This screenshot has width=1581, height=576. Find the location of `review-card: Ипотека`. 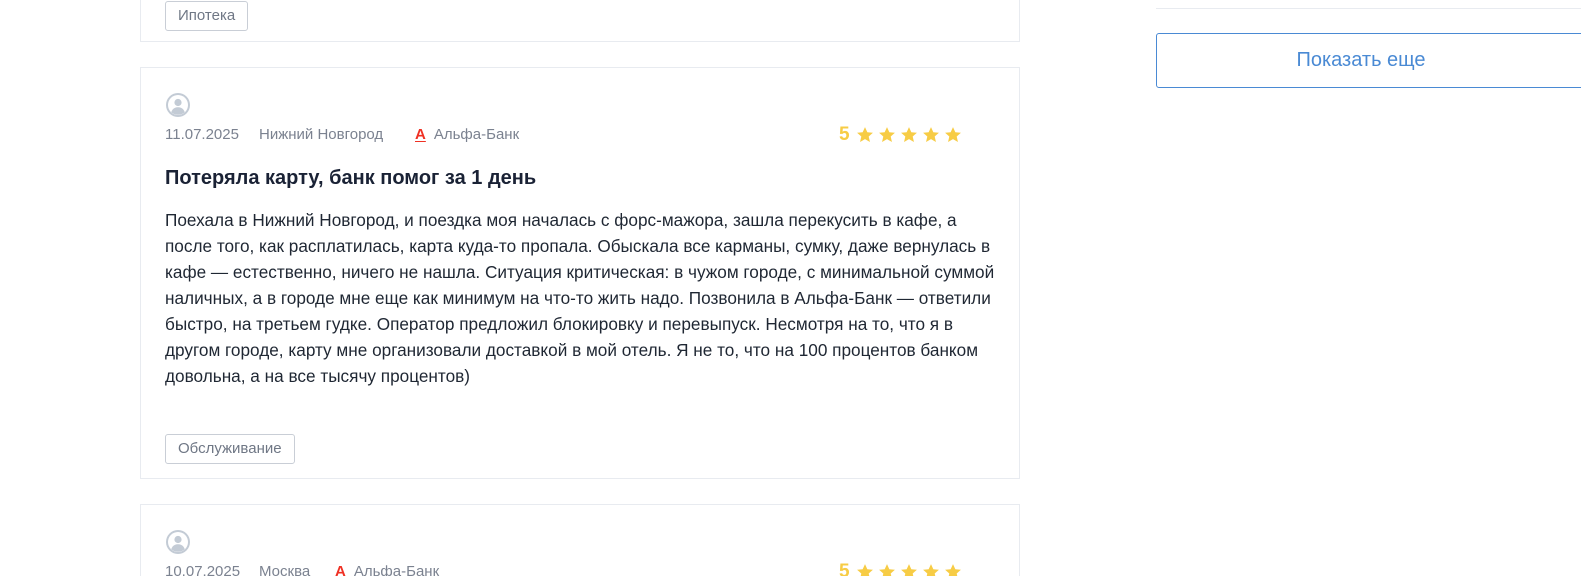

review-card: Ипотека is located at coordinates (580, 21).